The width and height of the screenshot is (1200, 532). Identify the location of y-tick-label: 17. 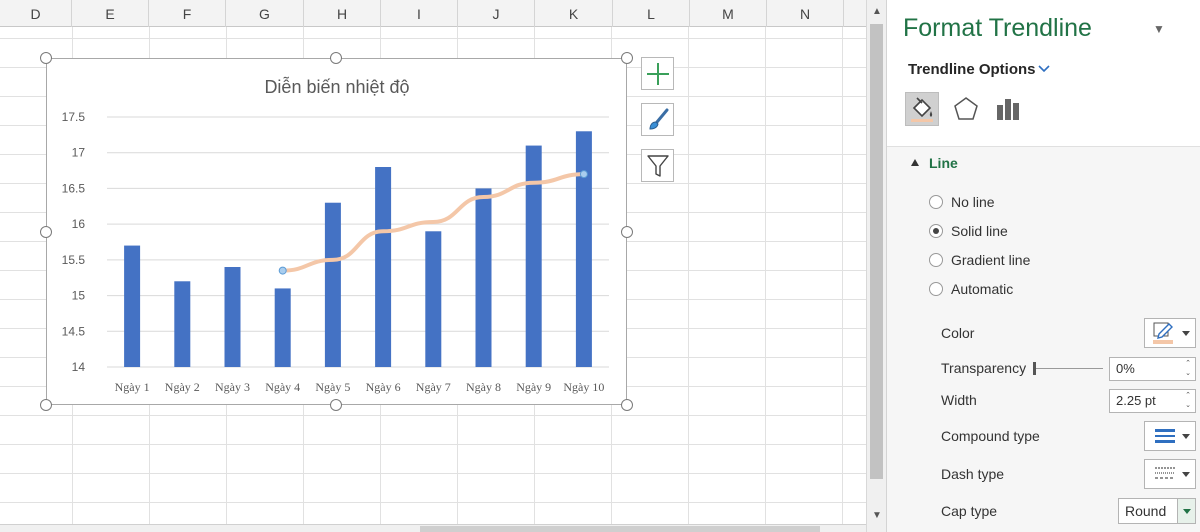
(79, 153).